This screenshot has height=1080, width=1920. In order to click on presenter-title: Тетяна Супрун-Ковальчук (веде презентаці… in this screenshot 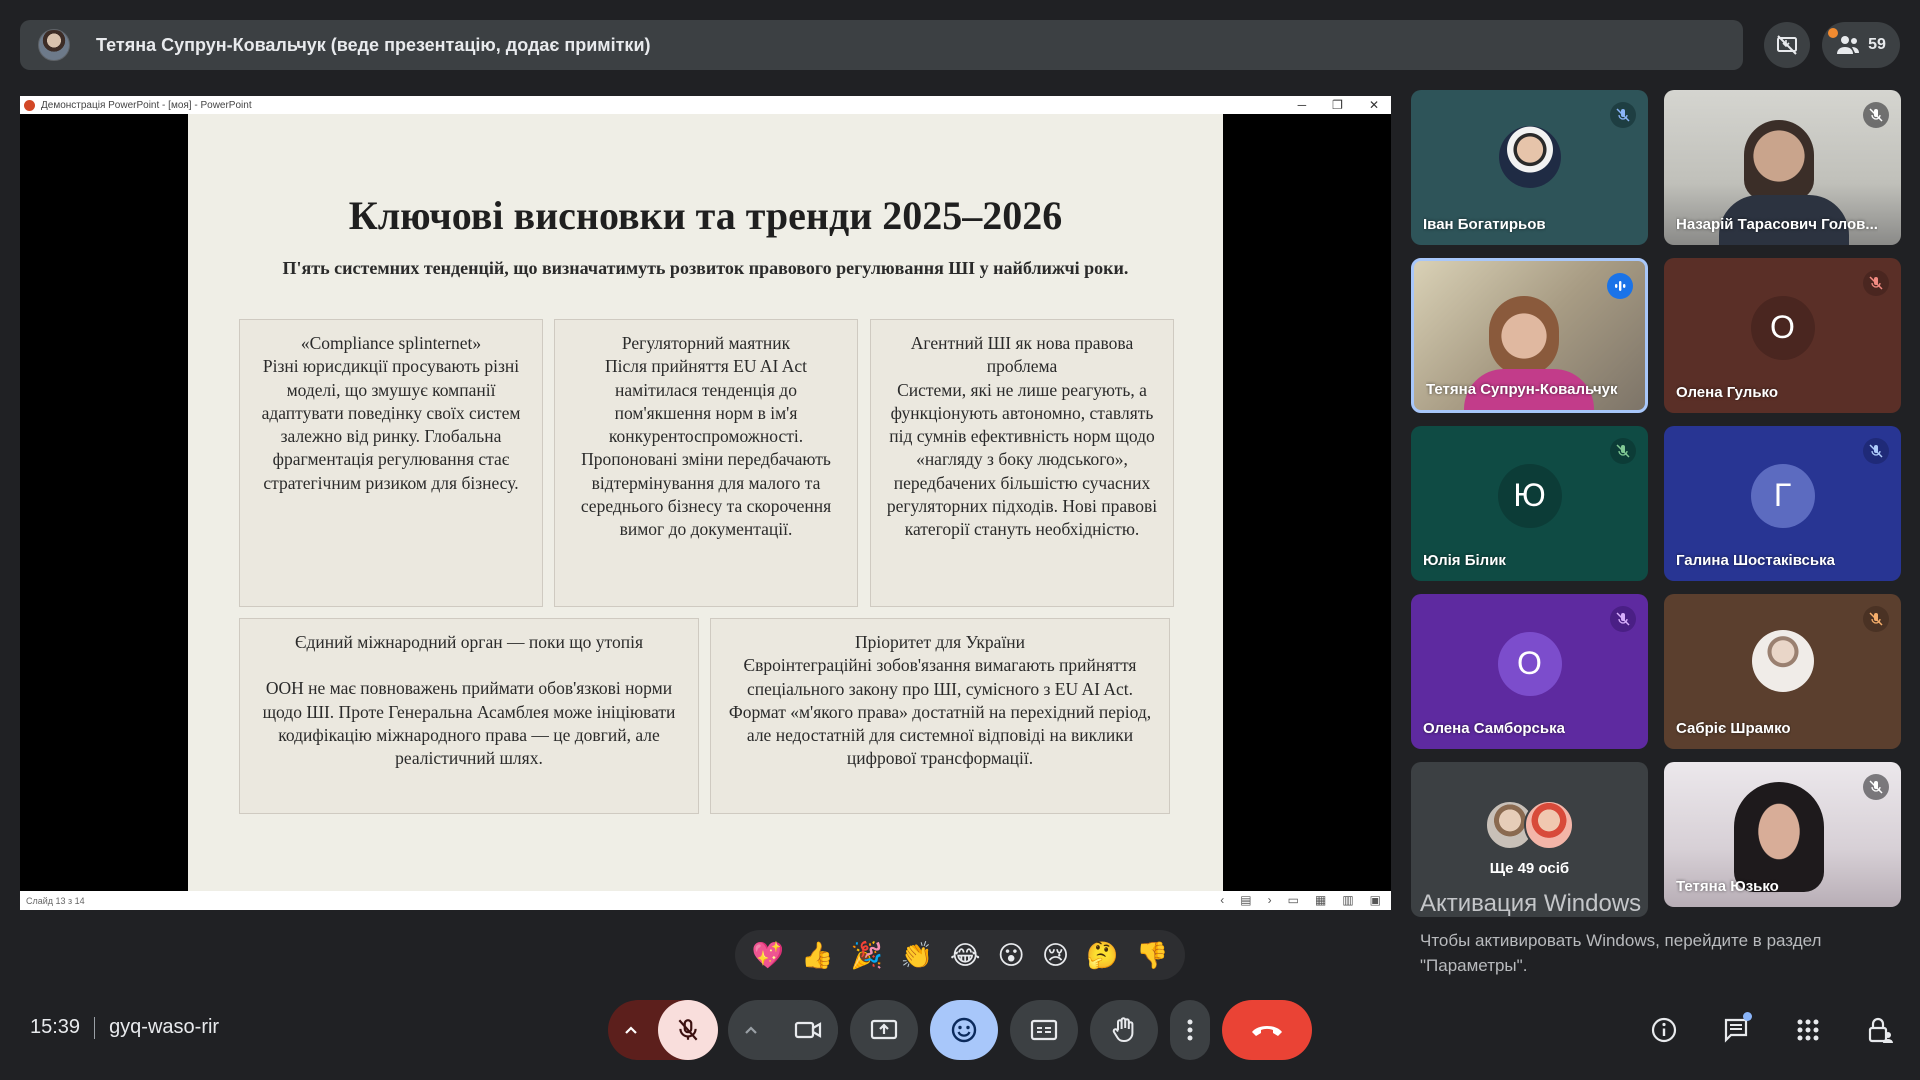, I will do `click(373, 44)`.